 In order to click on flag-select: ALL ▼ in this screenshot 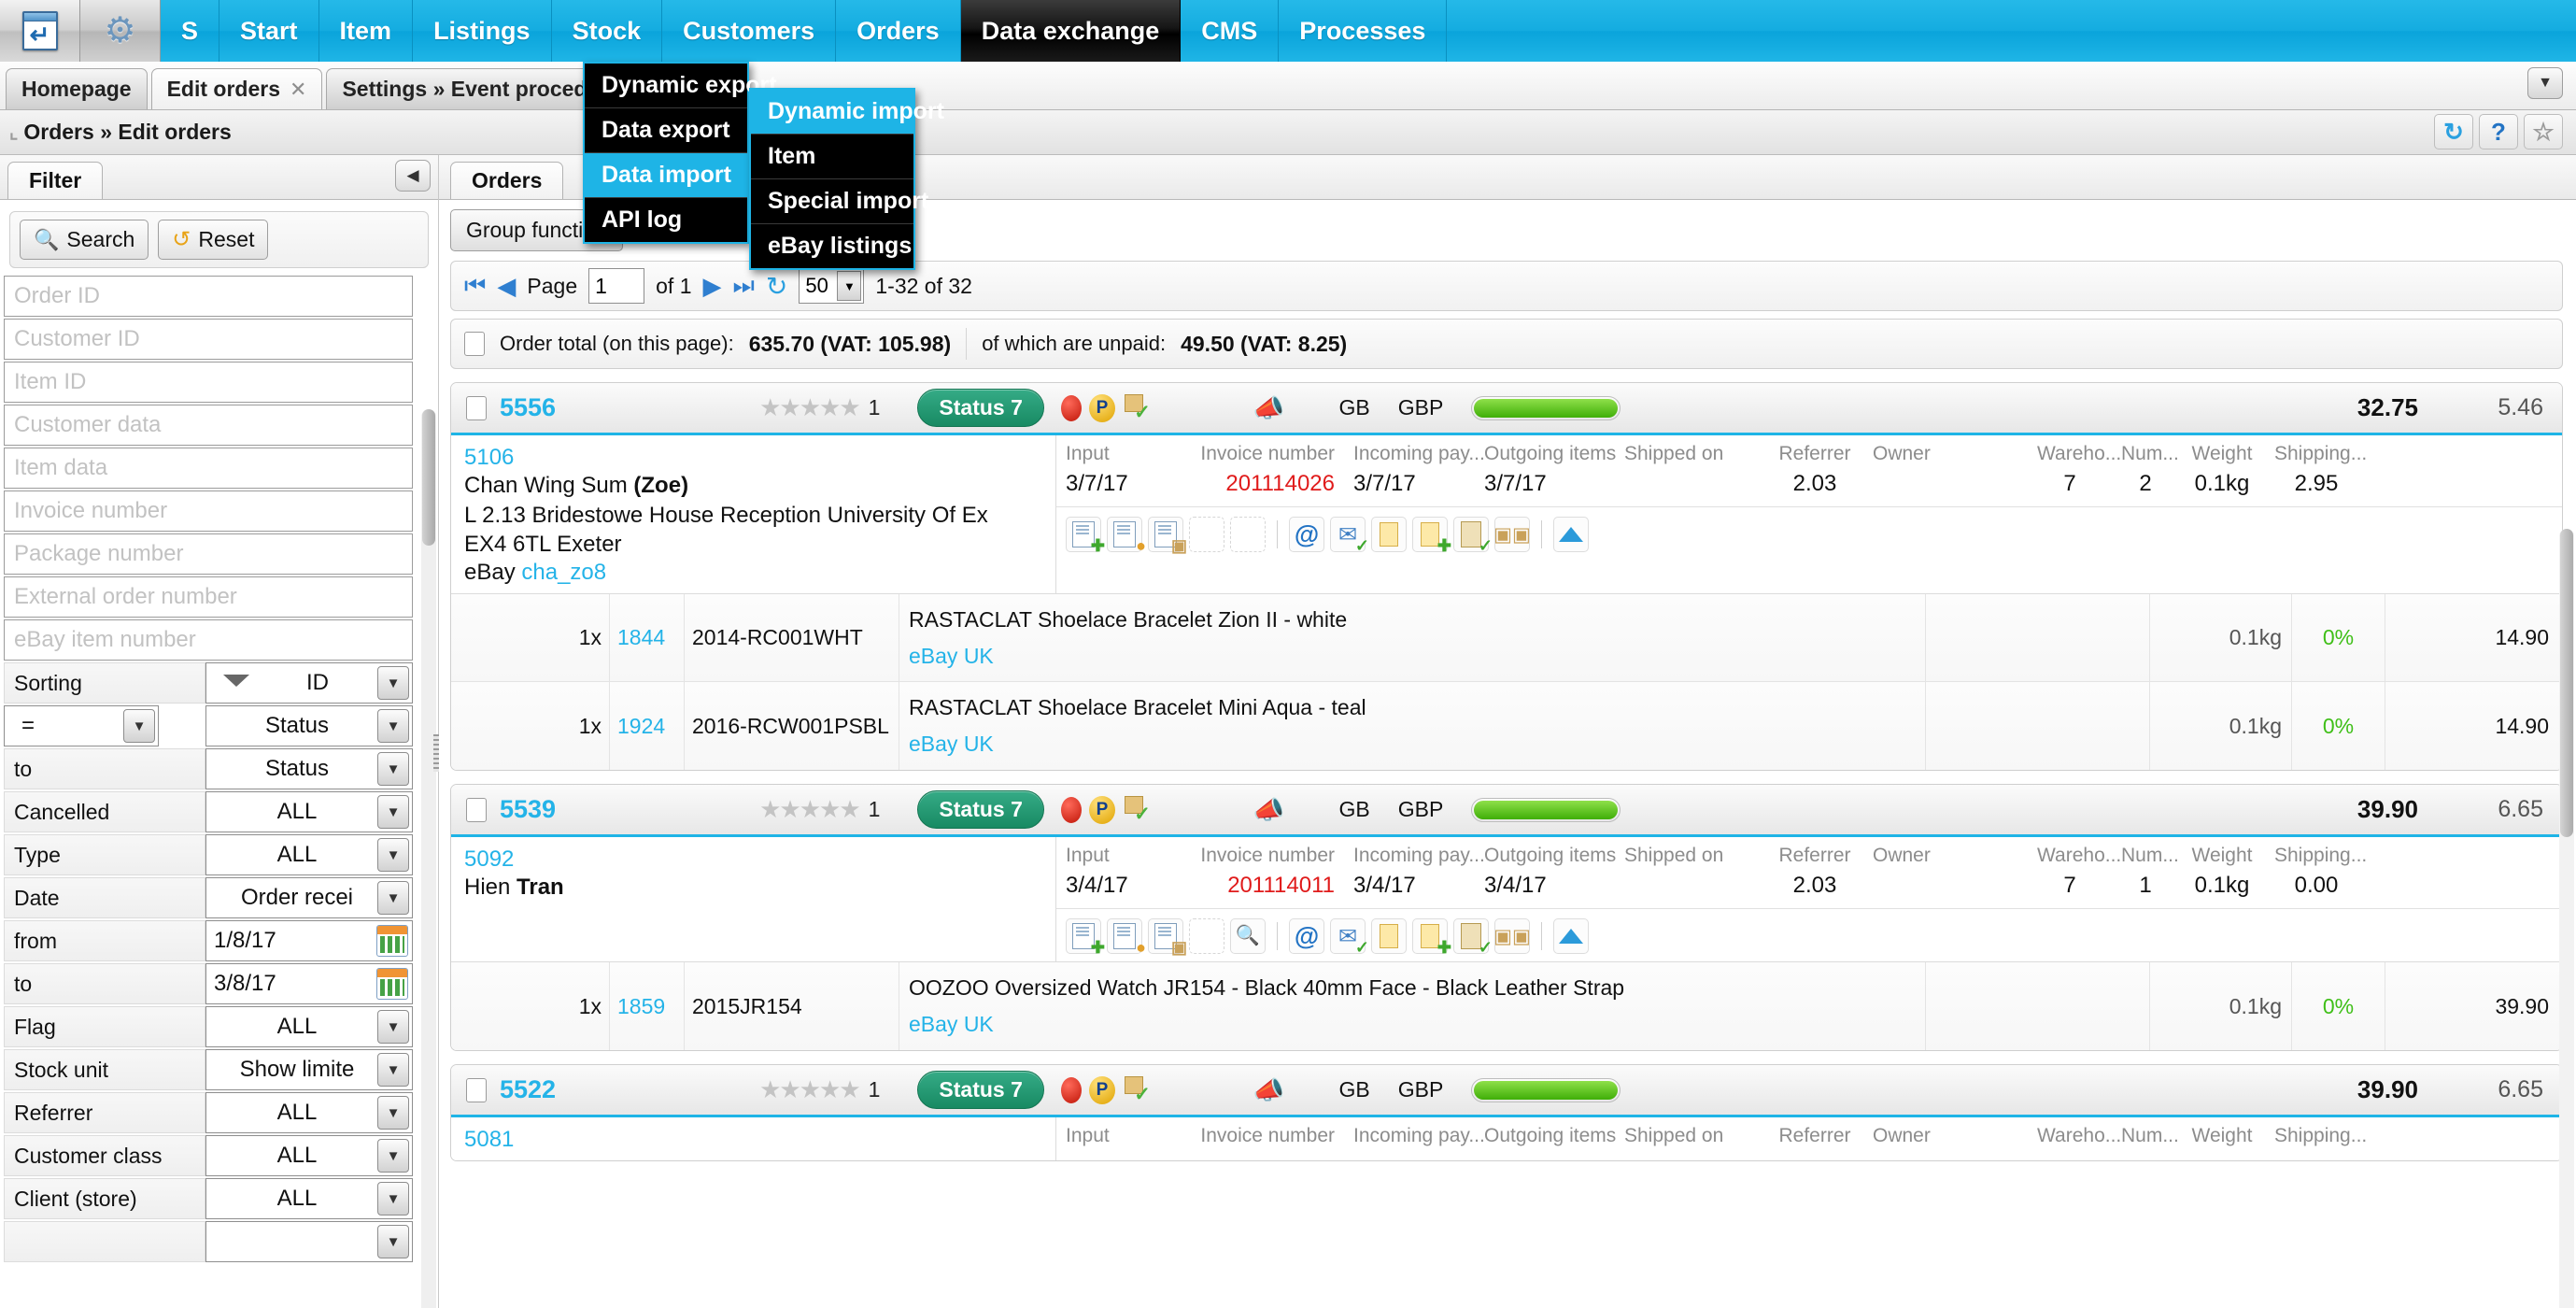, I will do `click(309, 1026)`.